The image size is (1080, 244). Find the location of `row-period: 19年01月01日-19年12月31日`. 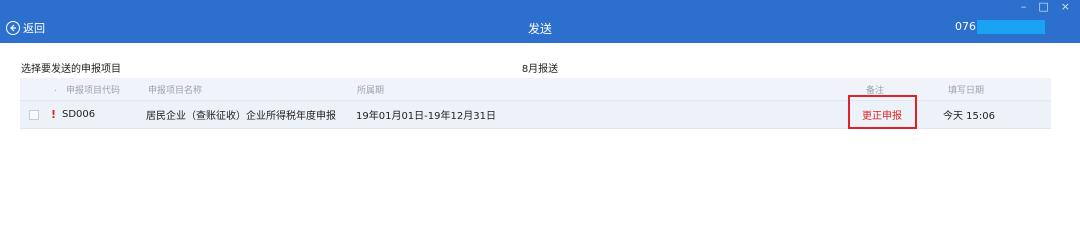

row-period: 19年01月01日-19年12月31日 is located at coordinates (426, 116).